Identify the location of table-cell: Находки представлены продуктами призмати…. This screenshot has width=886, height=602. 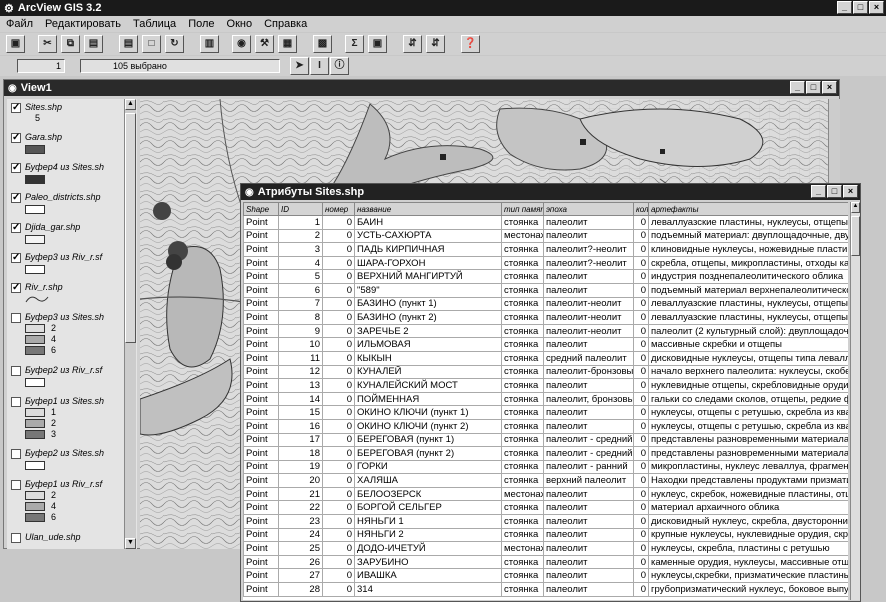
(748, 480).